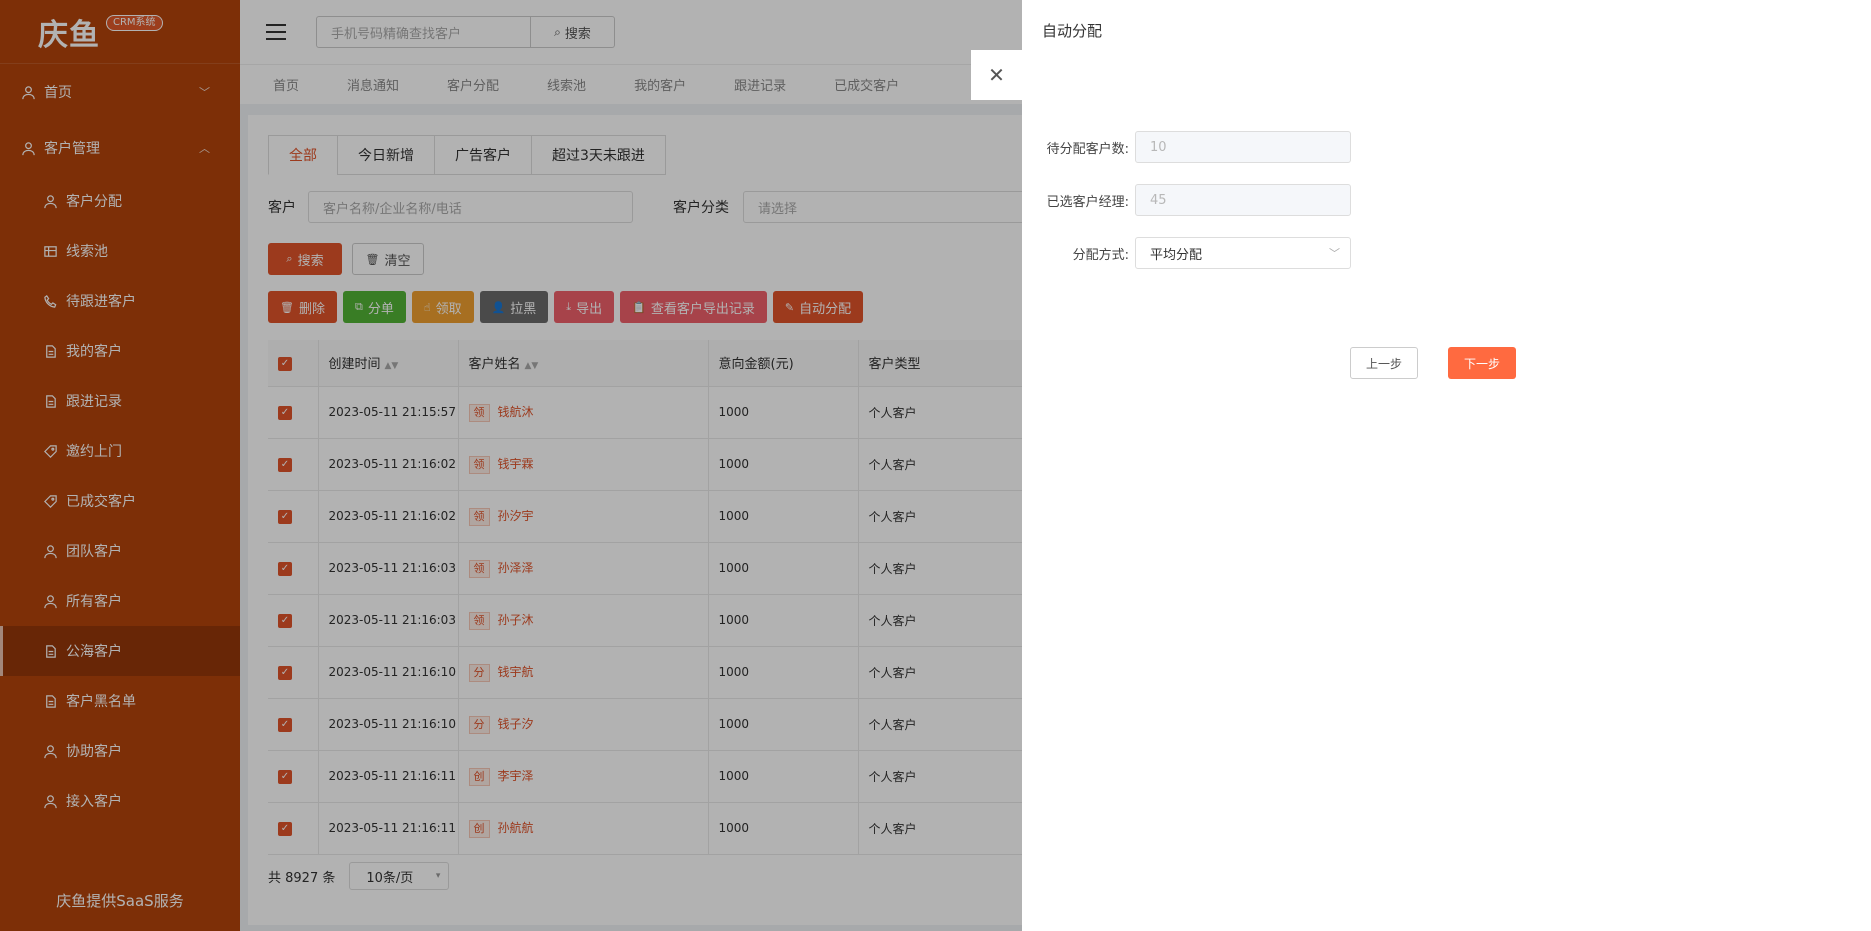  I want to click on readonly-field: 10, so click(1243, 147).